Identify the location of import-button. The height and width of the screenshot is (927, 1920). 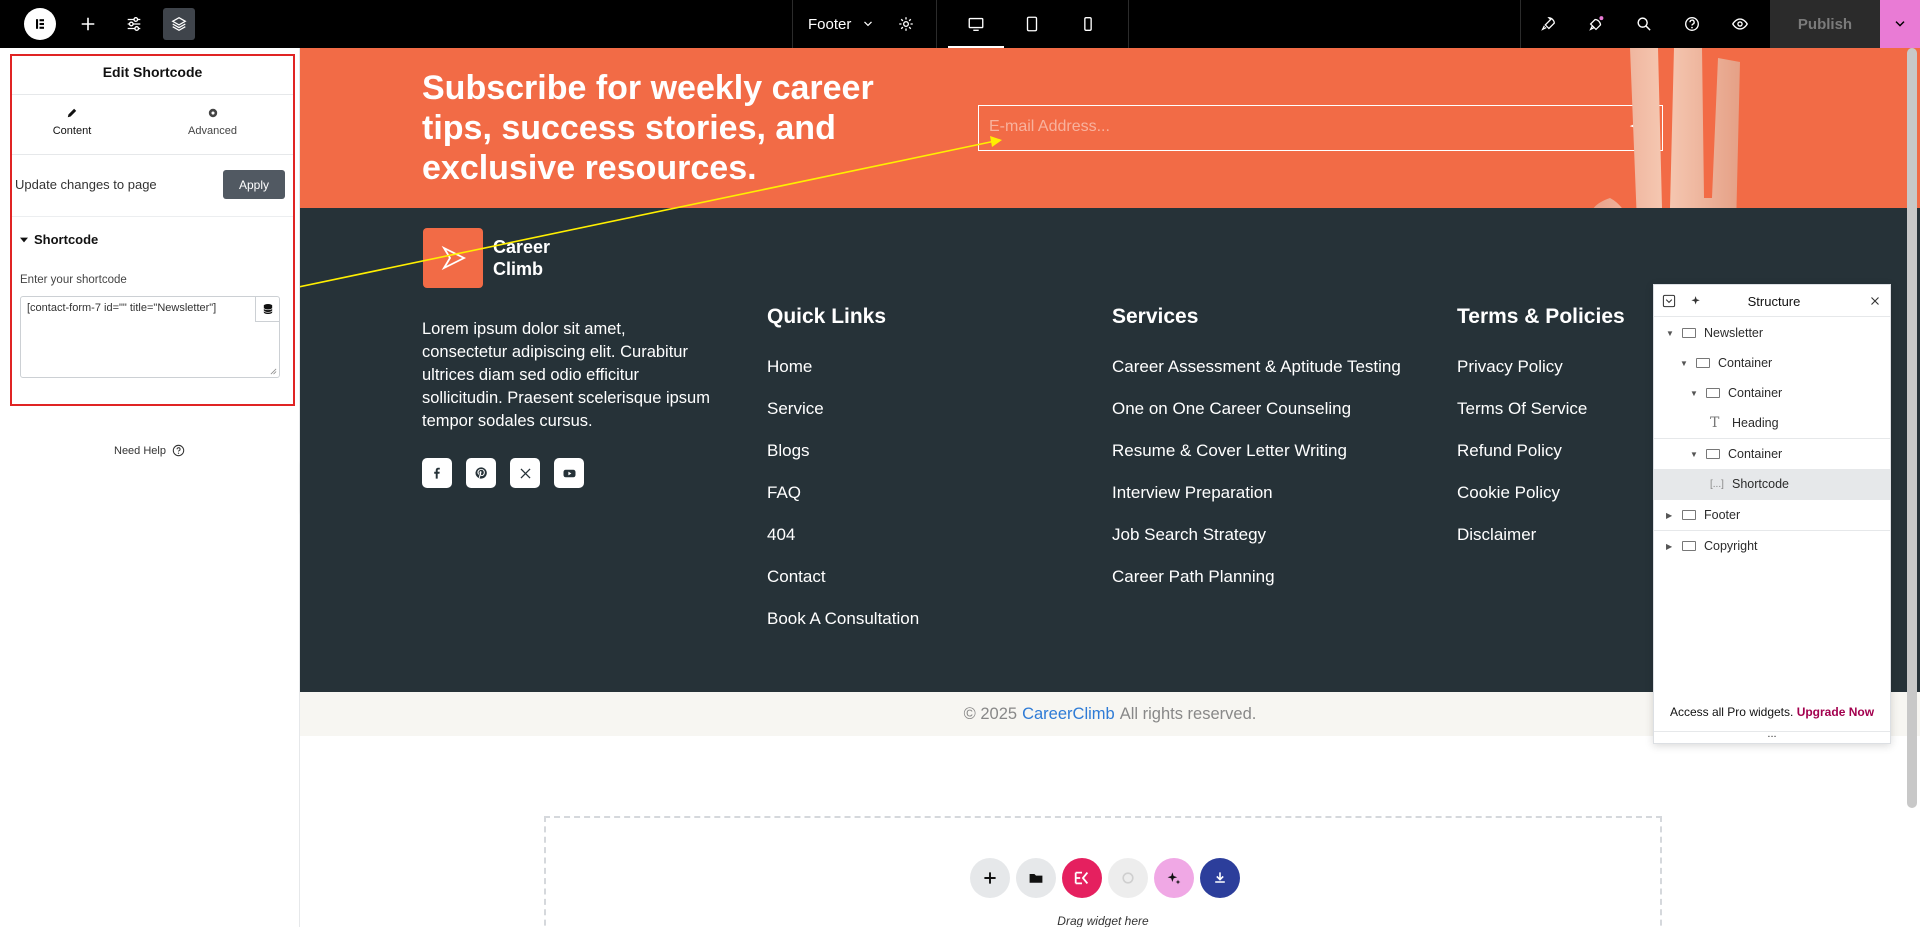
(1220, 878).